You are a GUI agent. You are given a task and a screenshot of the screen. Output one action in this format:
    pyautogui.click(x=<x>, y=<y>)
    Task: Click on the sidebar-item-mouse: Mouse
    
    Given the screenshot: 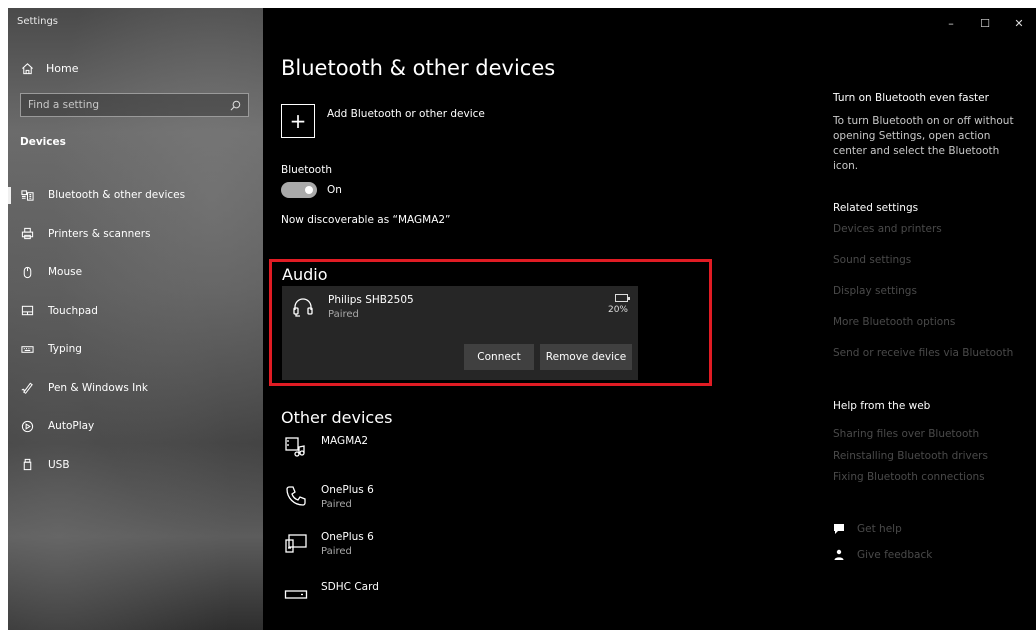 What is the action you would take?
    pyautogui.click(x=135, y=272)
    